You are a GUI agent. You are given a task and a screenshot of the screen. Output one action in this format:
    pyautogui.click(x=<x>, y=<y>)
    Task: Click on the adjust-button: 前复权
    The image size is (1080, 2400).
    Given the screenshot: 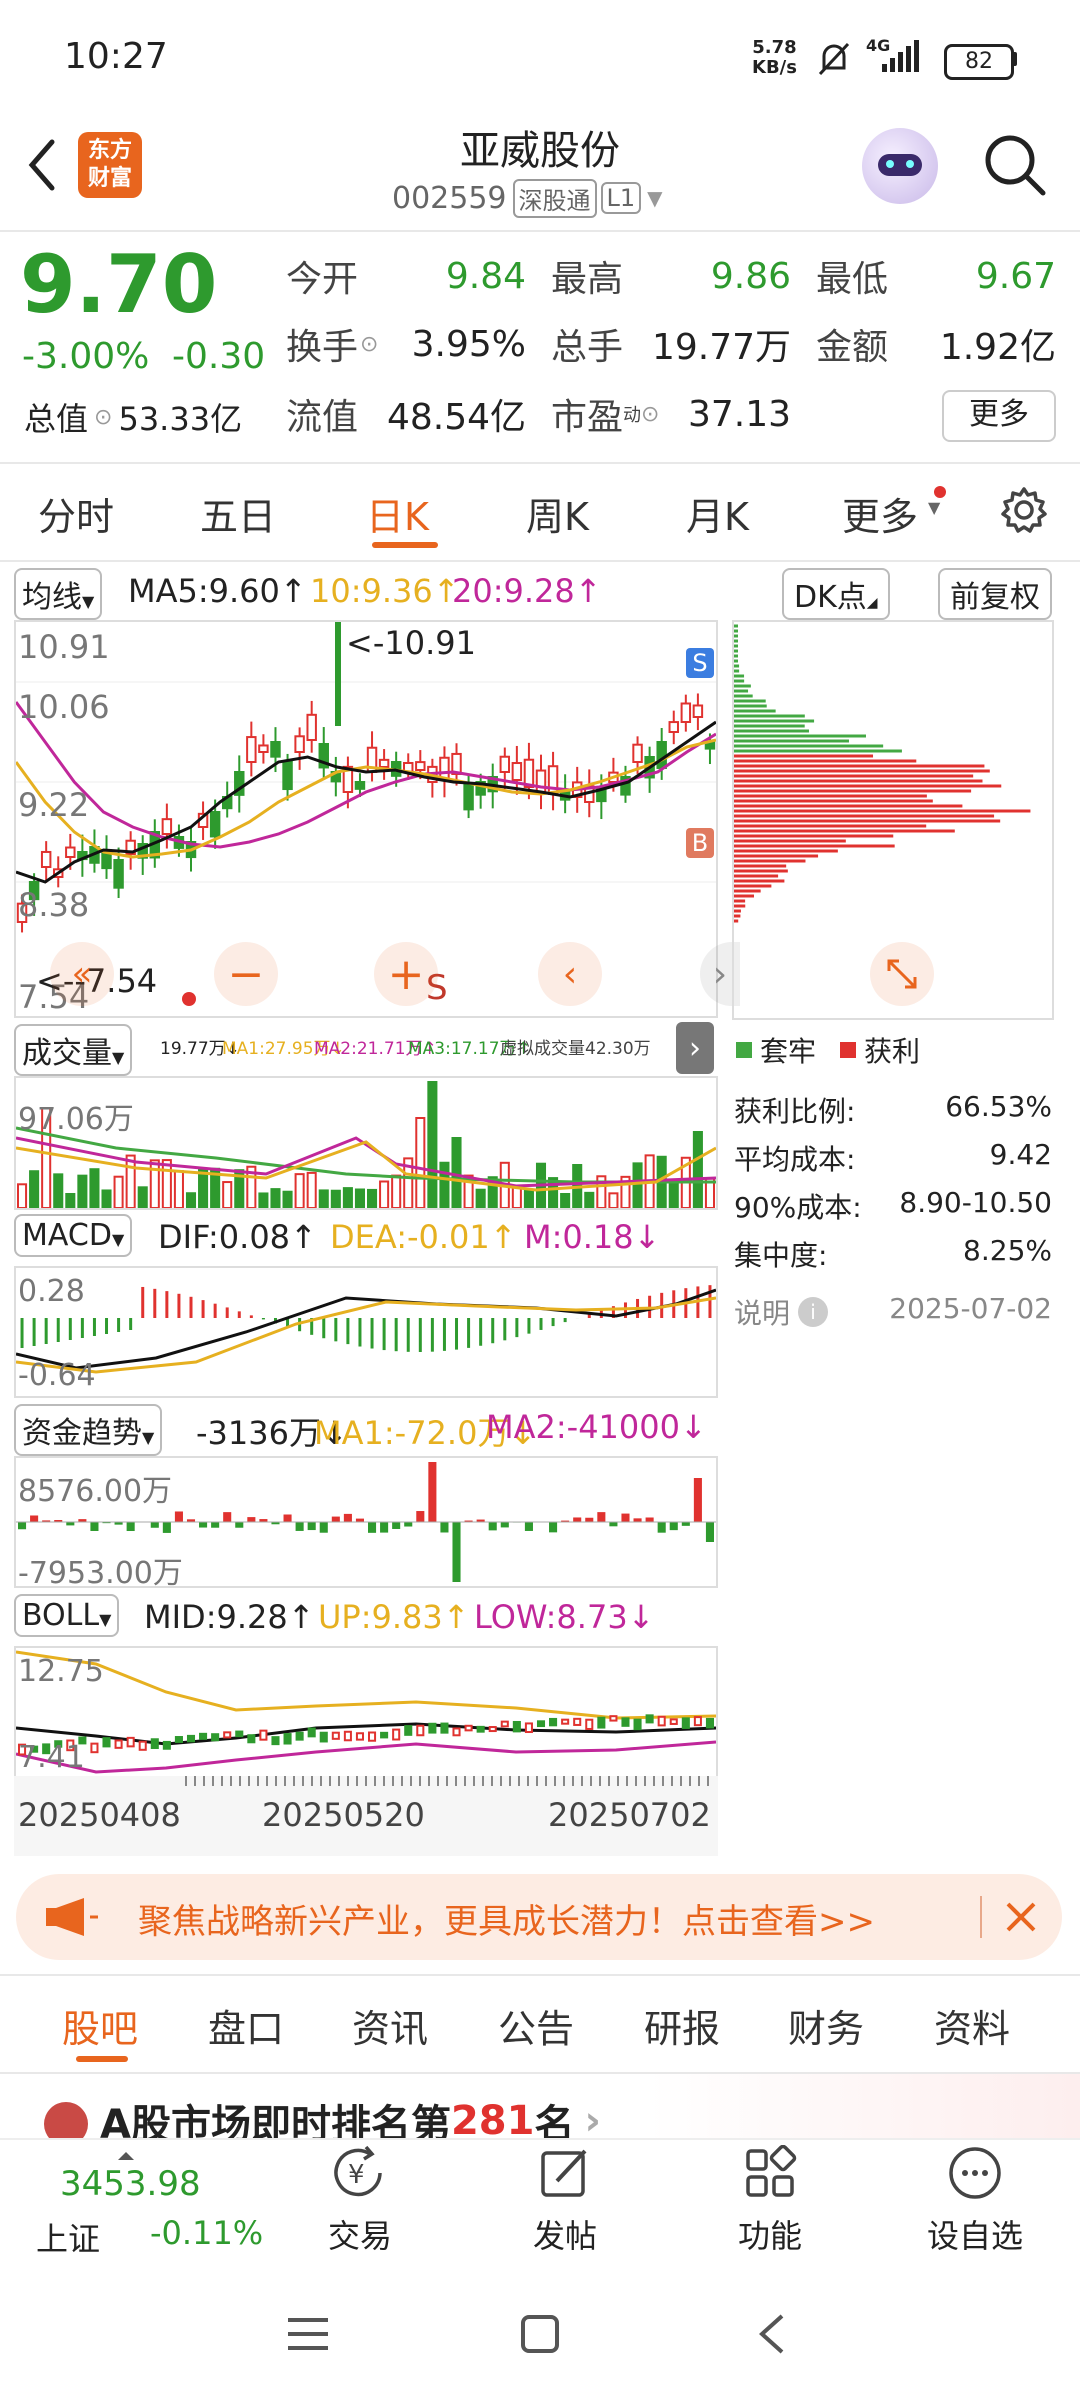 What is the action you would take?
    pyautogui.click(x=995, y=594)
    